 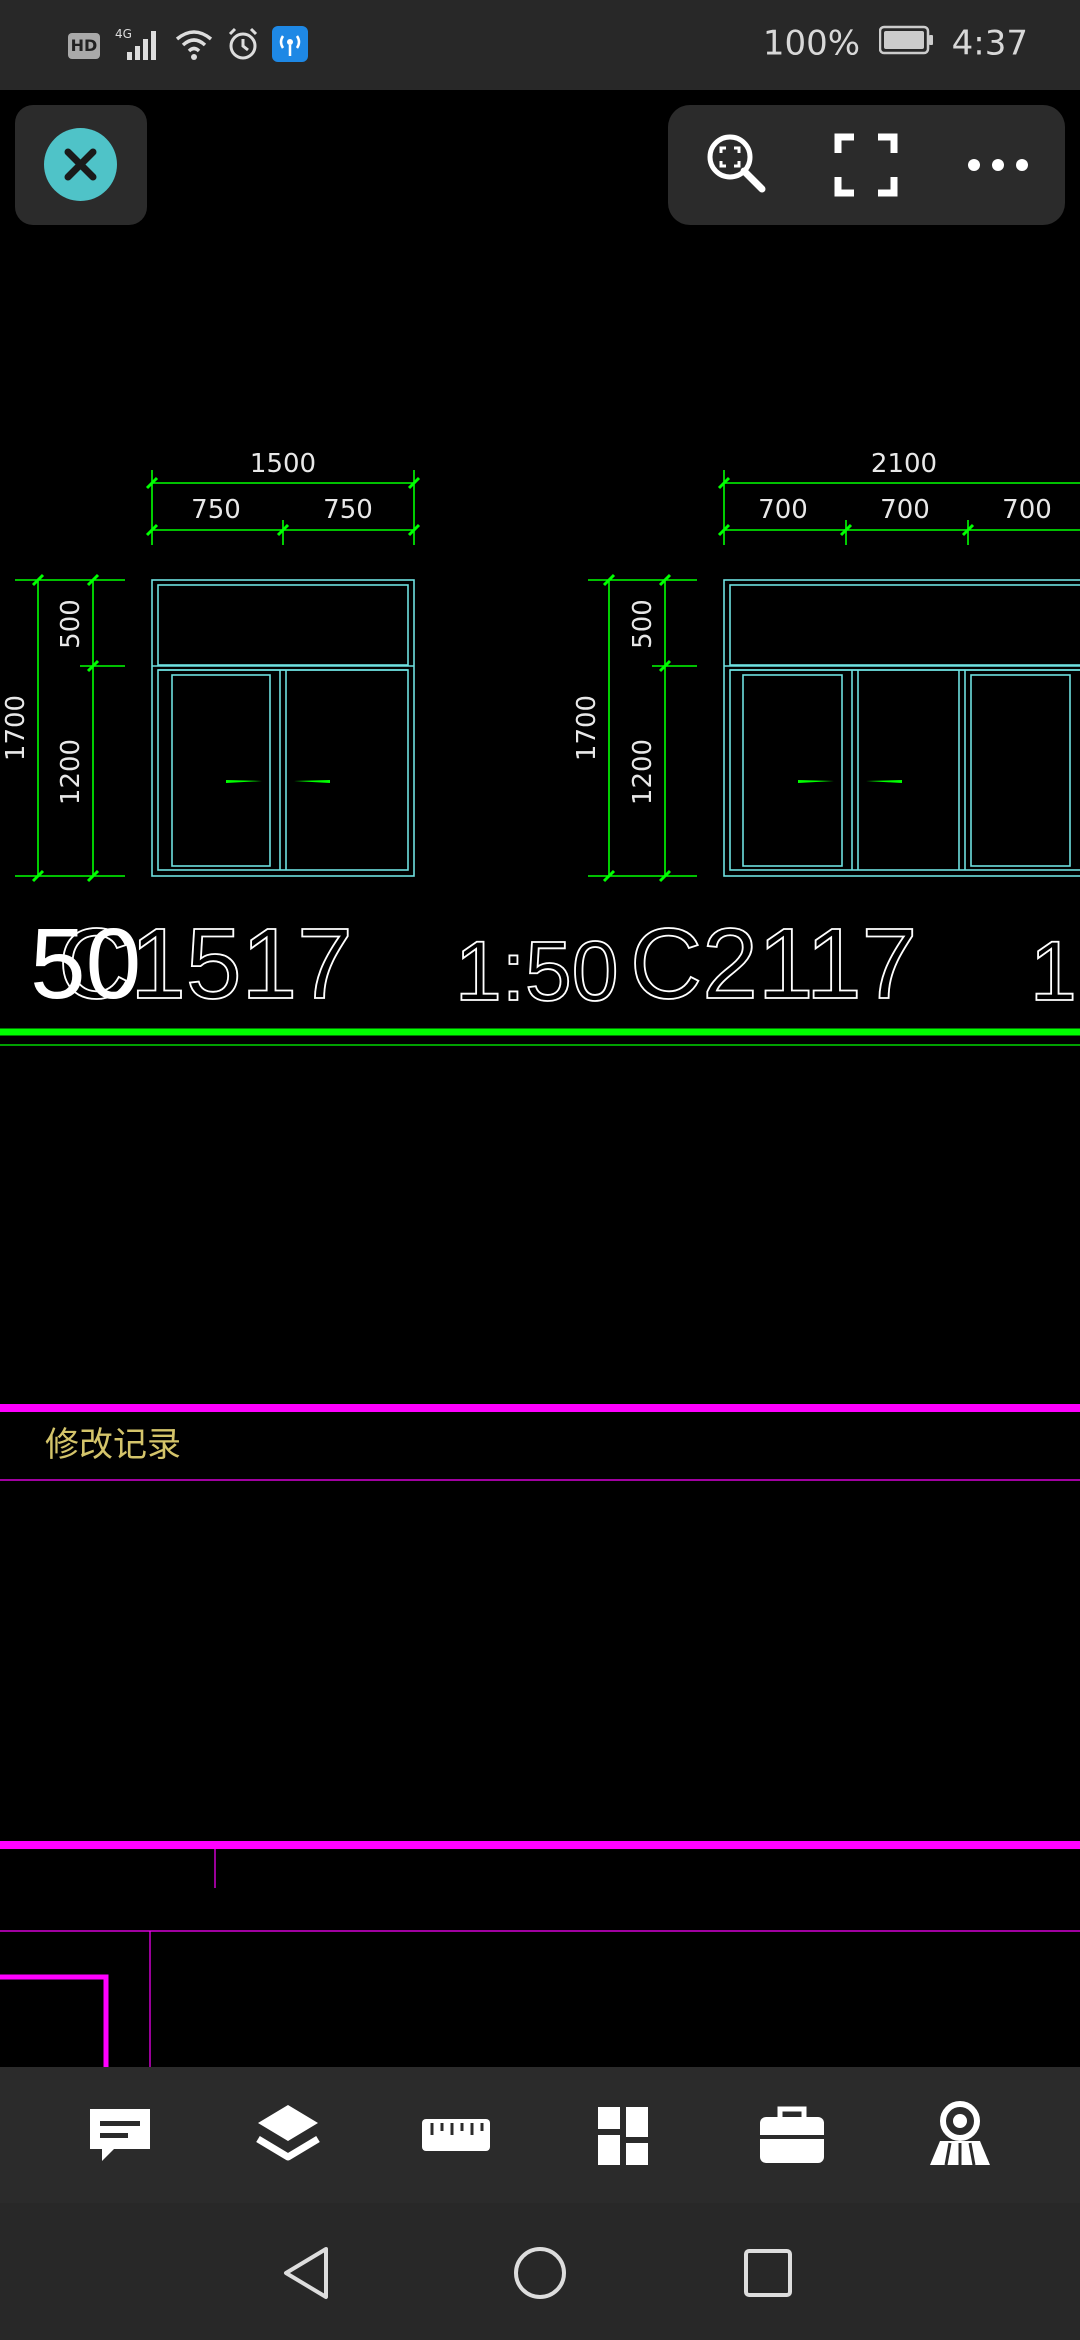 What do you see at coordinates (540, 2135) in the screenshot?
I see `bottom-toolbar` at bounding box center [540, 2135].